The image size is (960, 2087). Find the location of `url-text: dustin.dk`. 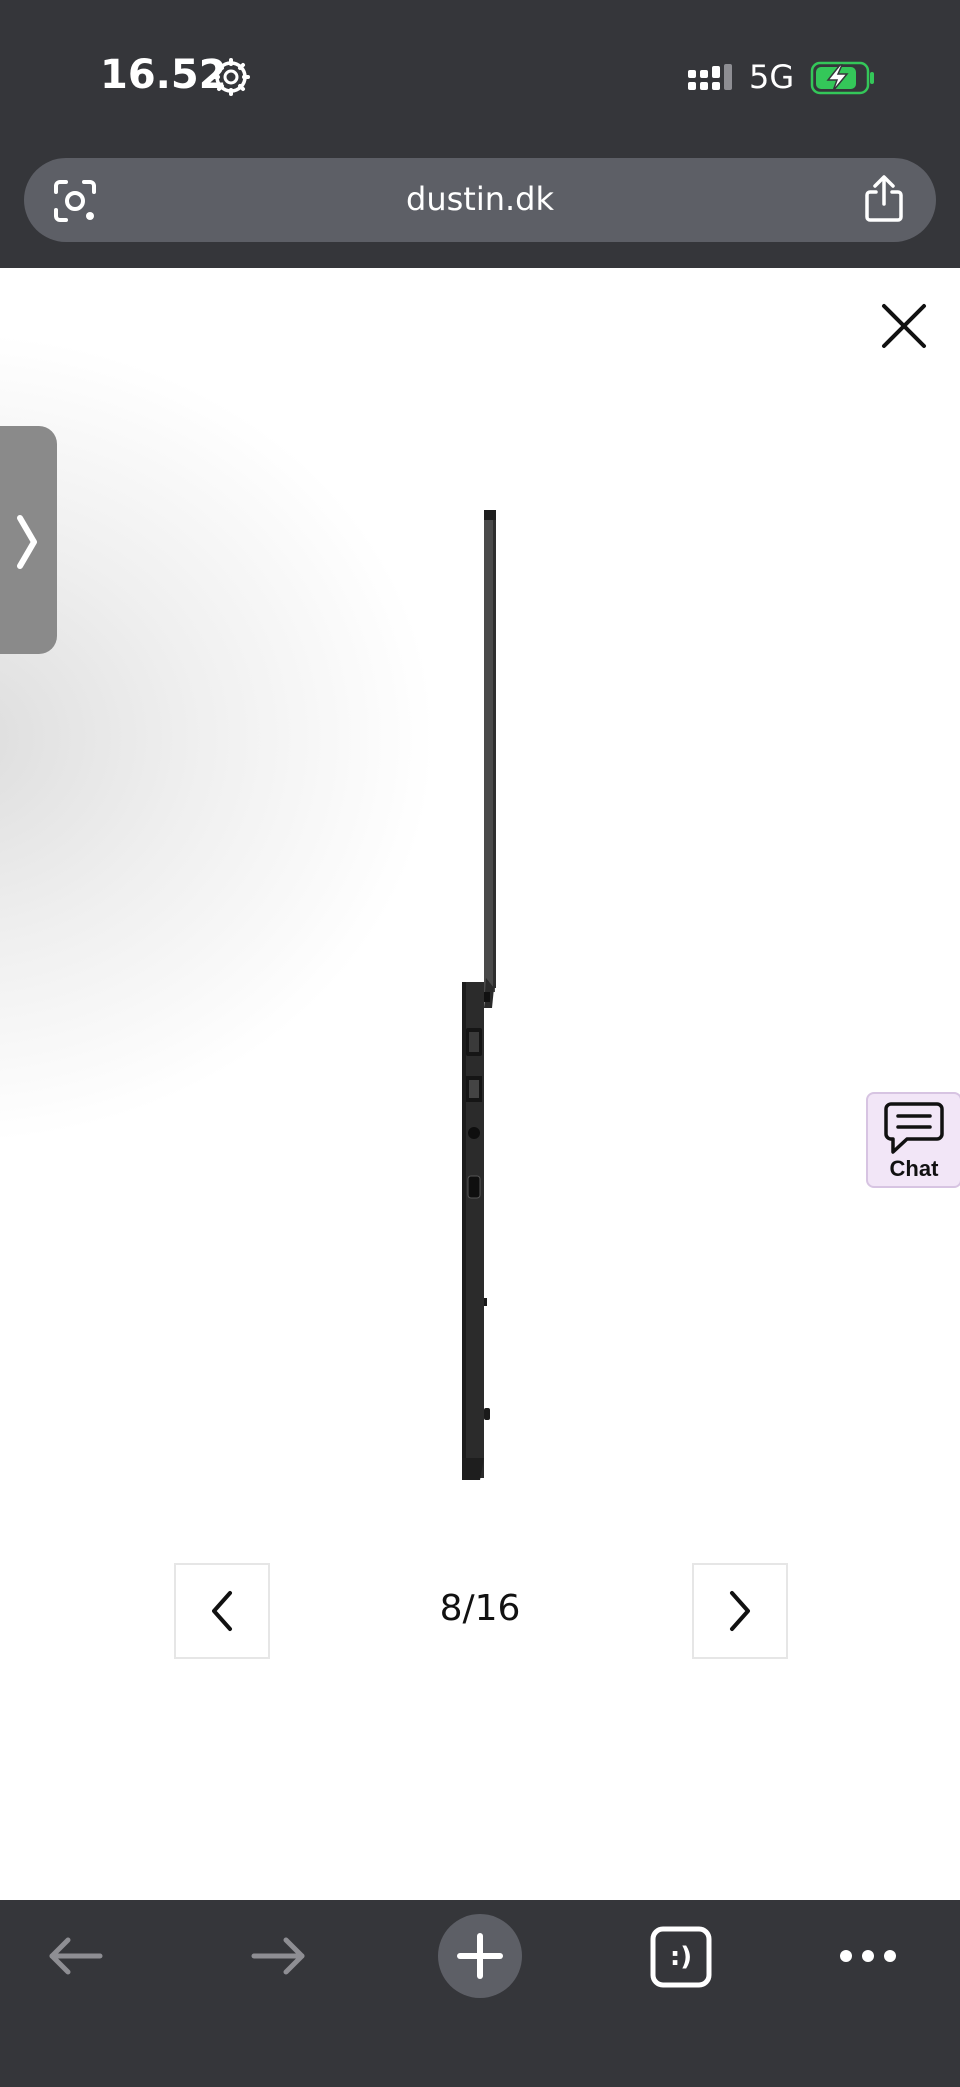

url-text: dustin.dk is located at coordinates (480, 199).